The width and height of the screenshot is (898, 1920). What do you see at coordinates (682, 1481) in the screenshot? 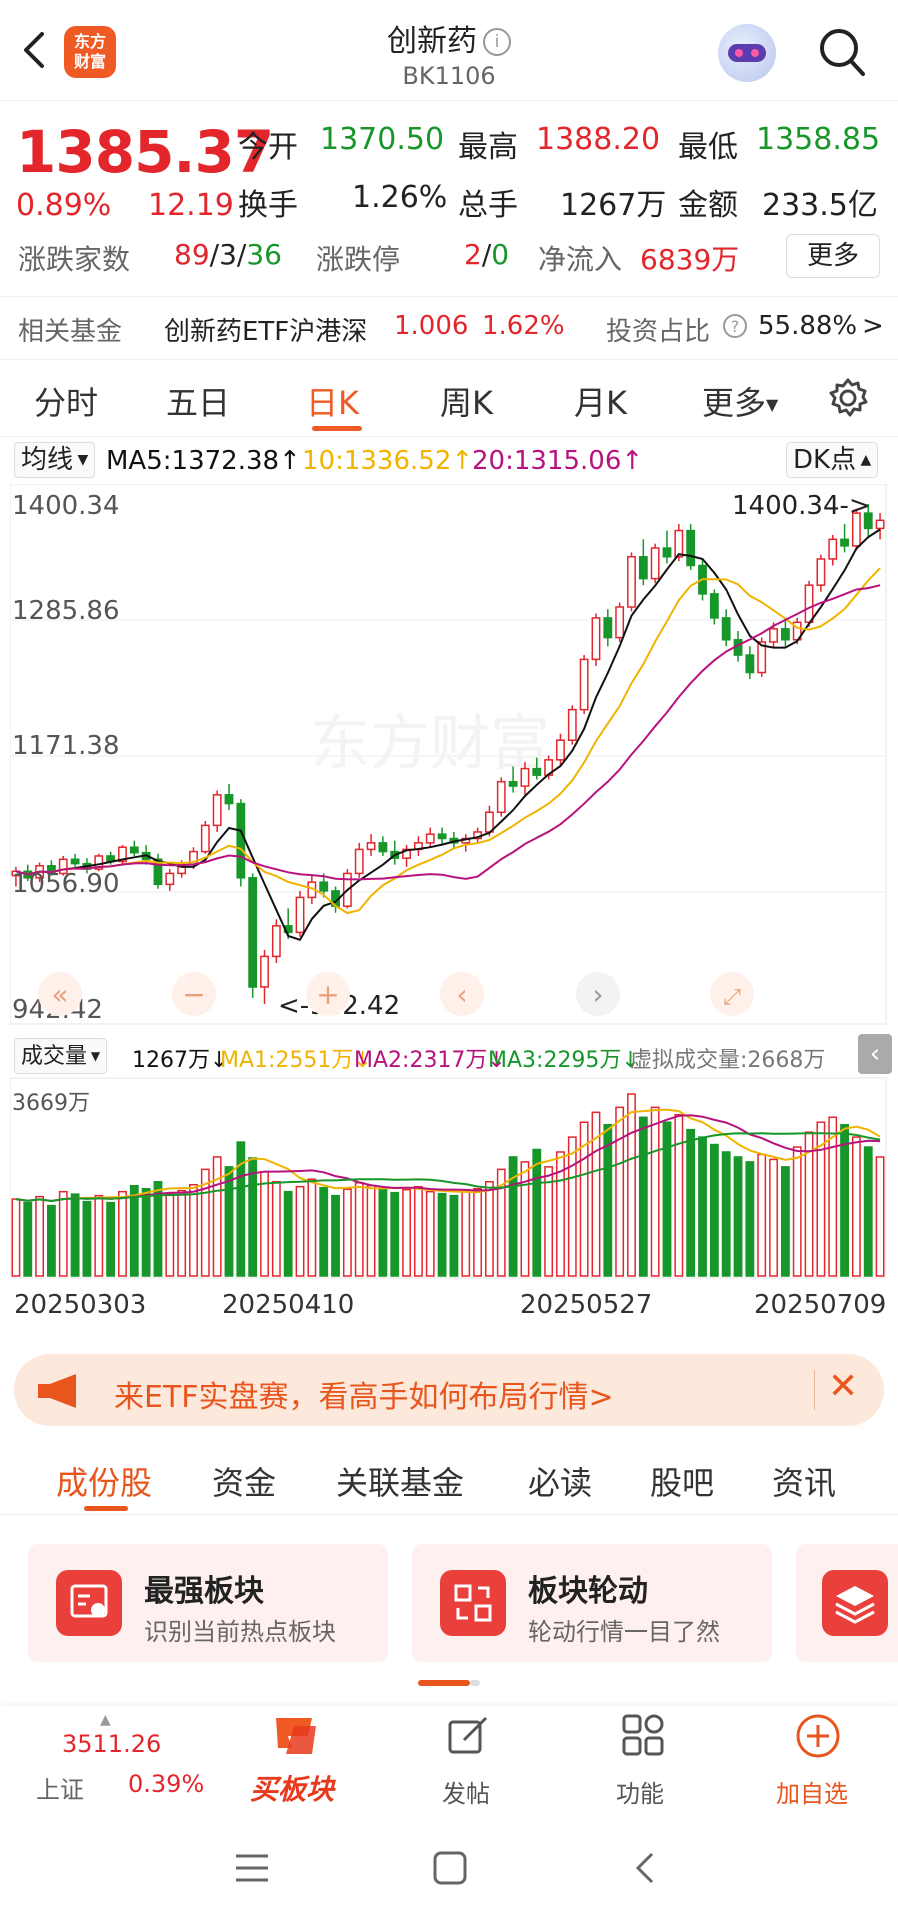
I see `tab-forum: 股吧` at bounding box center [682, 1481].